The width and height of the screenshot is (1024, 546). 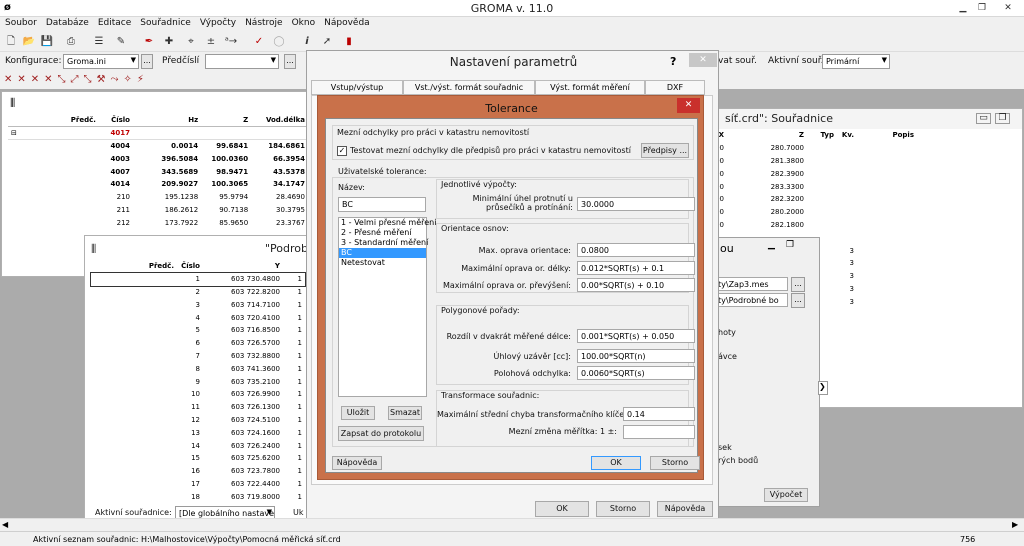 I want to click on group-row: ⊟ 4017, so click(x=158, y=133).